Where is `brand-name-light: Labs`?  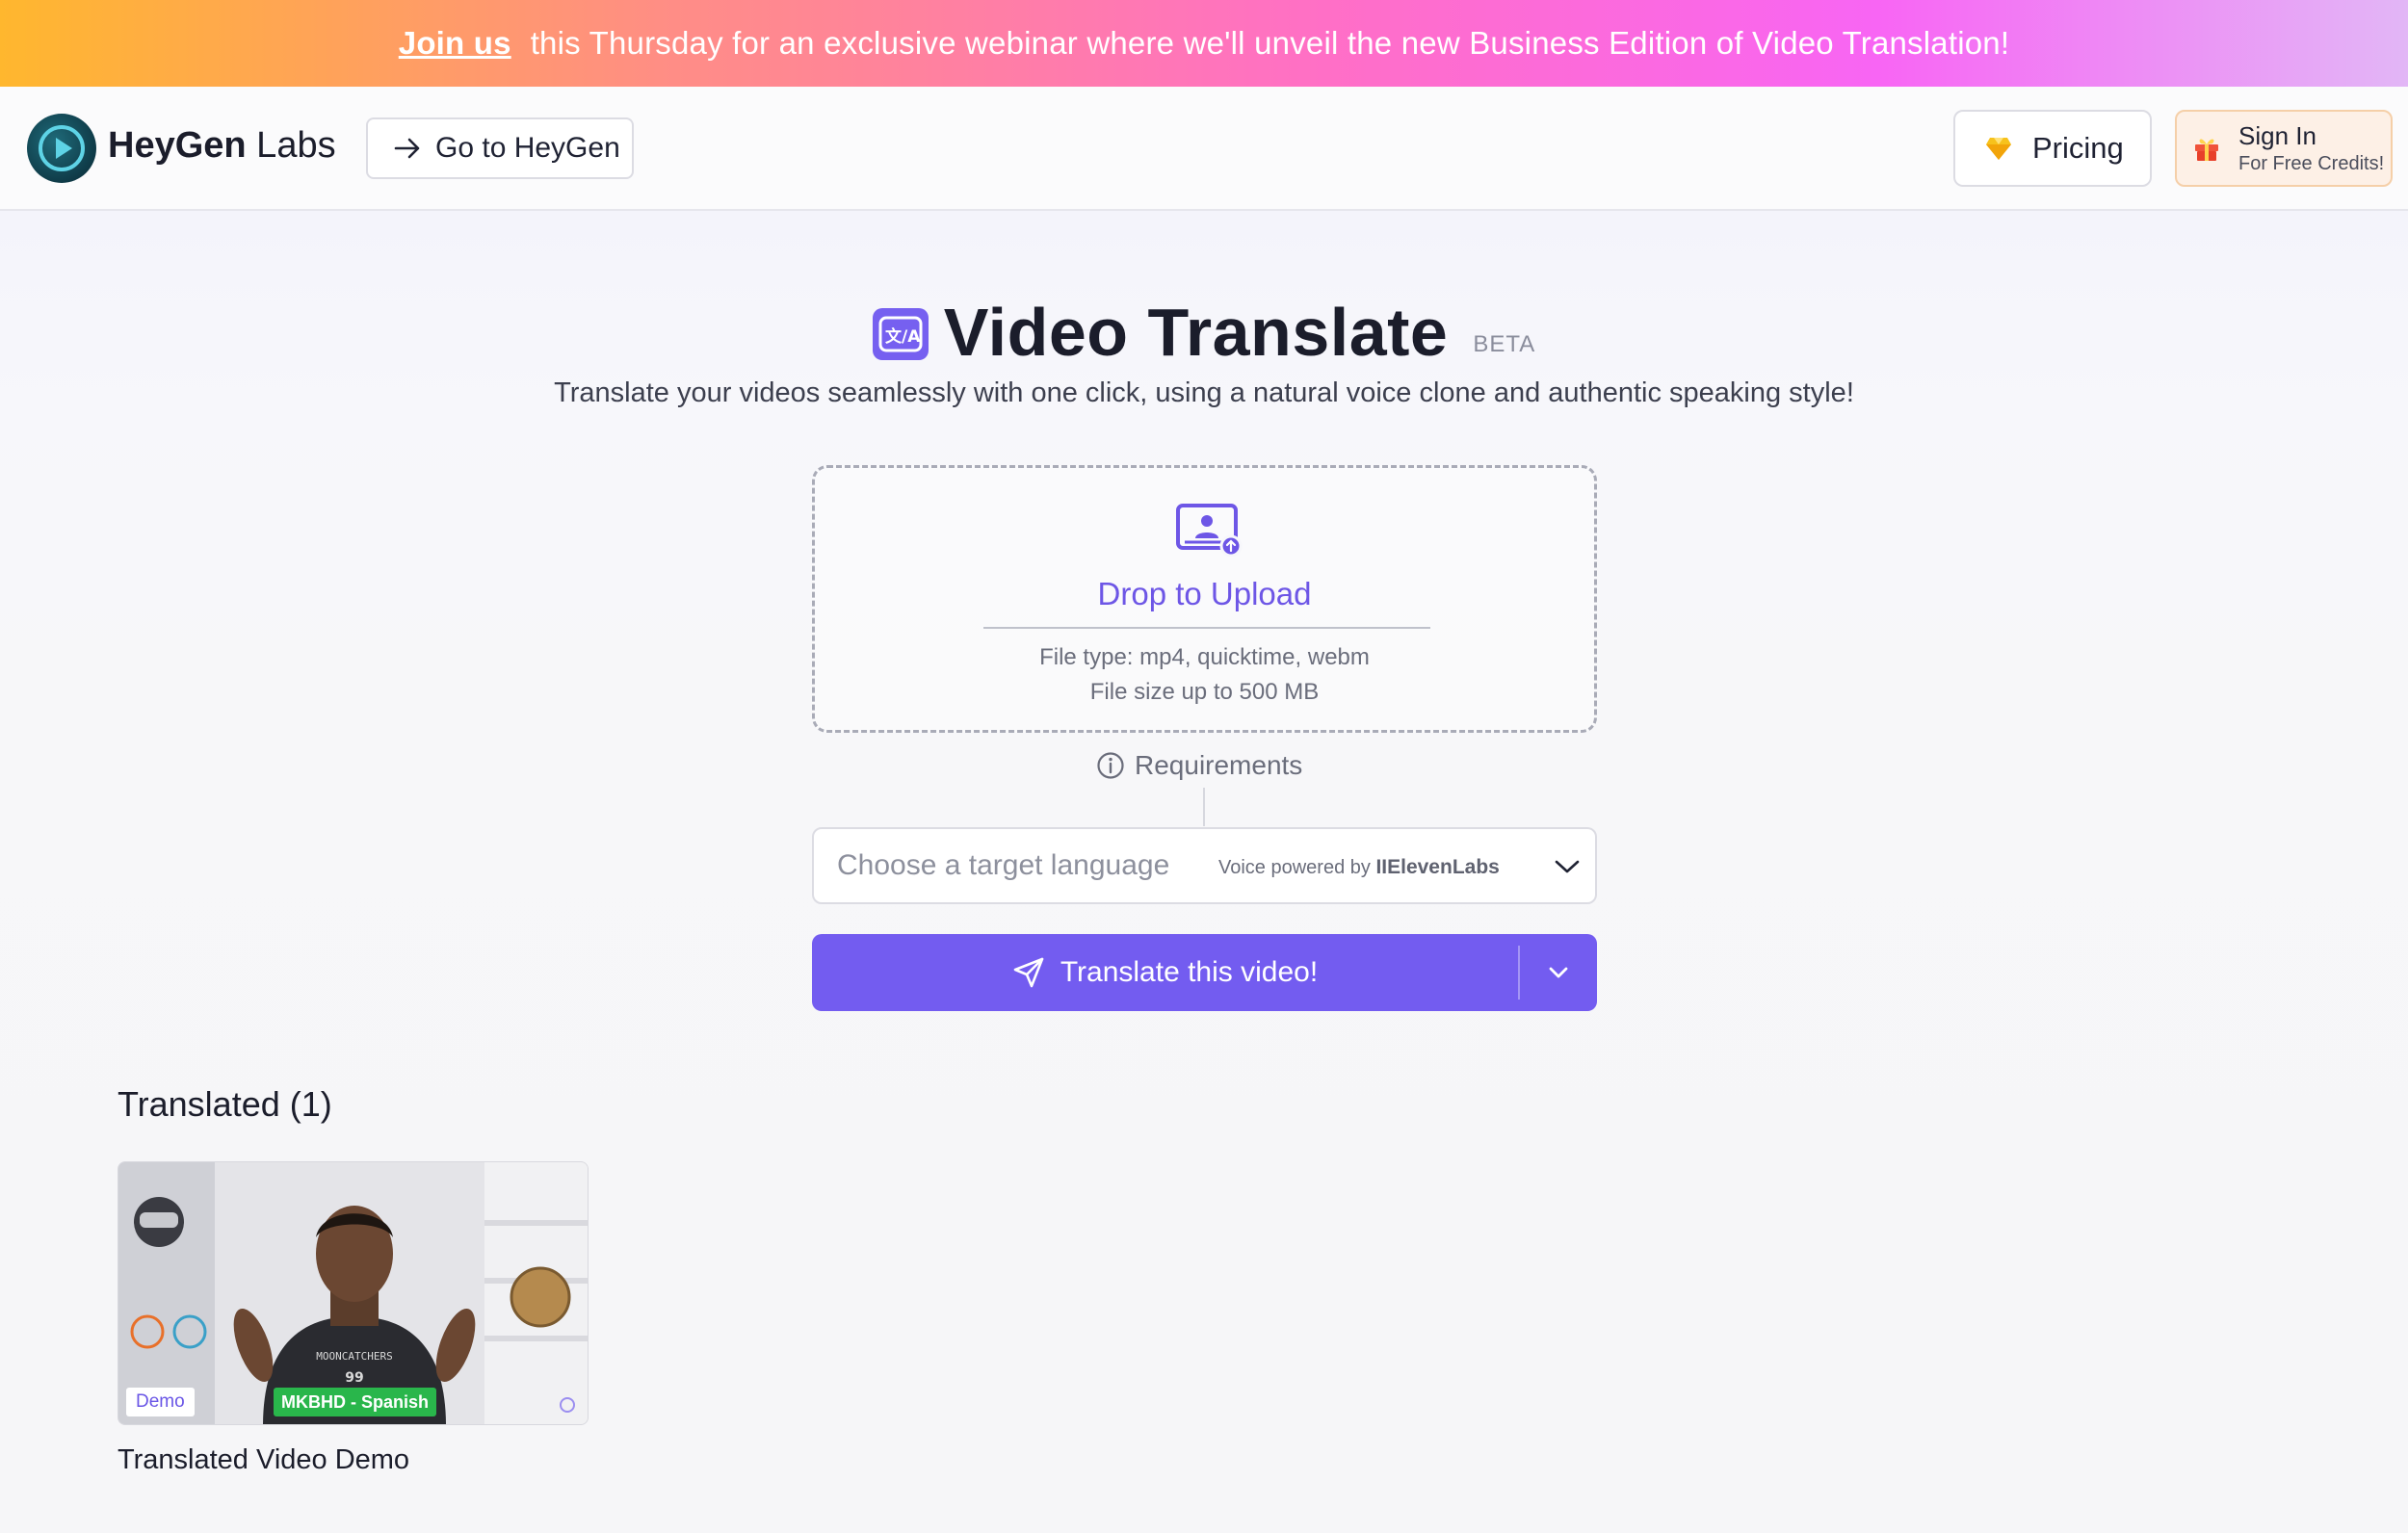 brand-name-light: Labs is located at coordinates (291, 145).